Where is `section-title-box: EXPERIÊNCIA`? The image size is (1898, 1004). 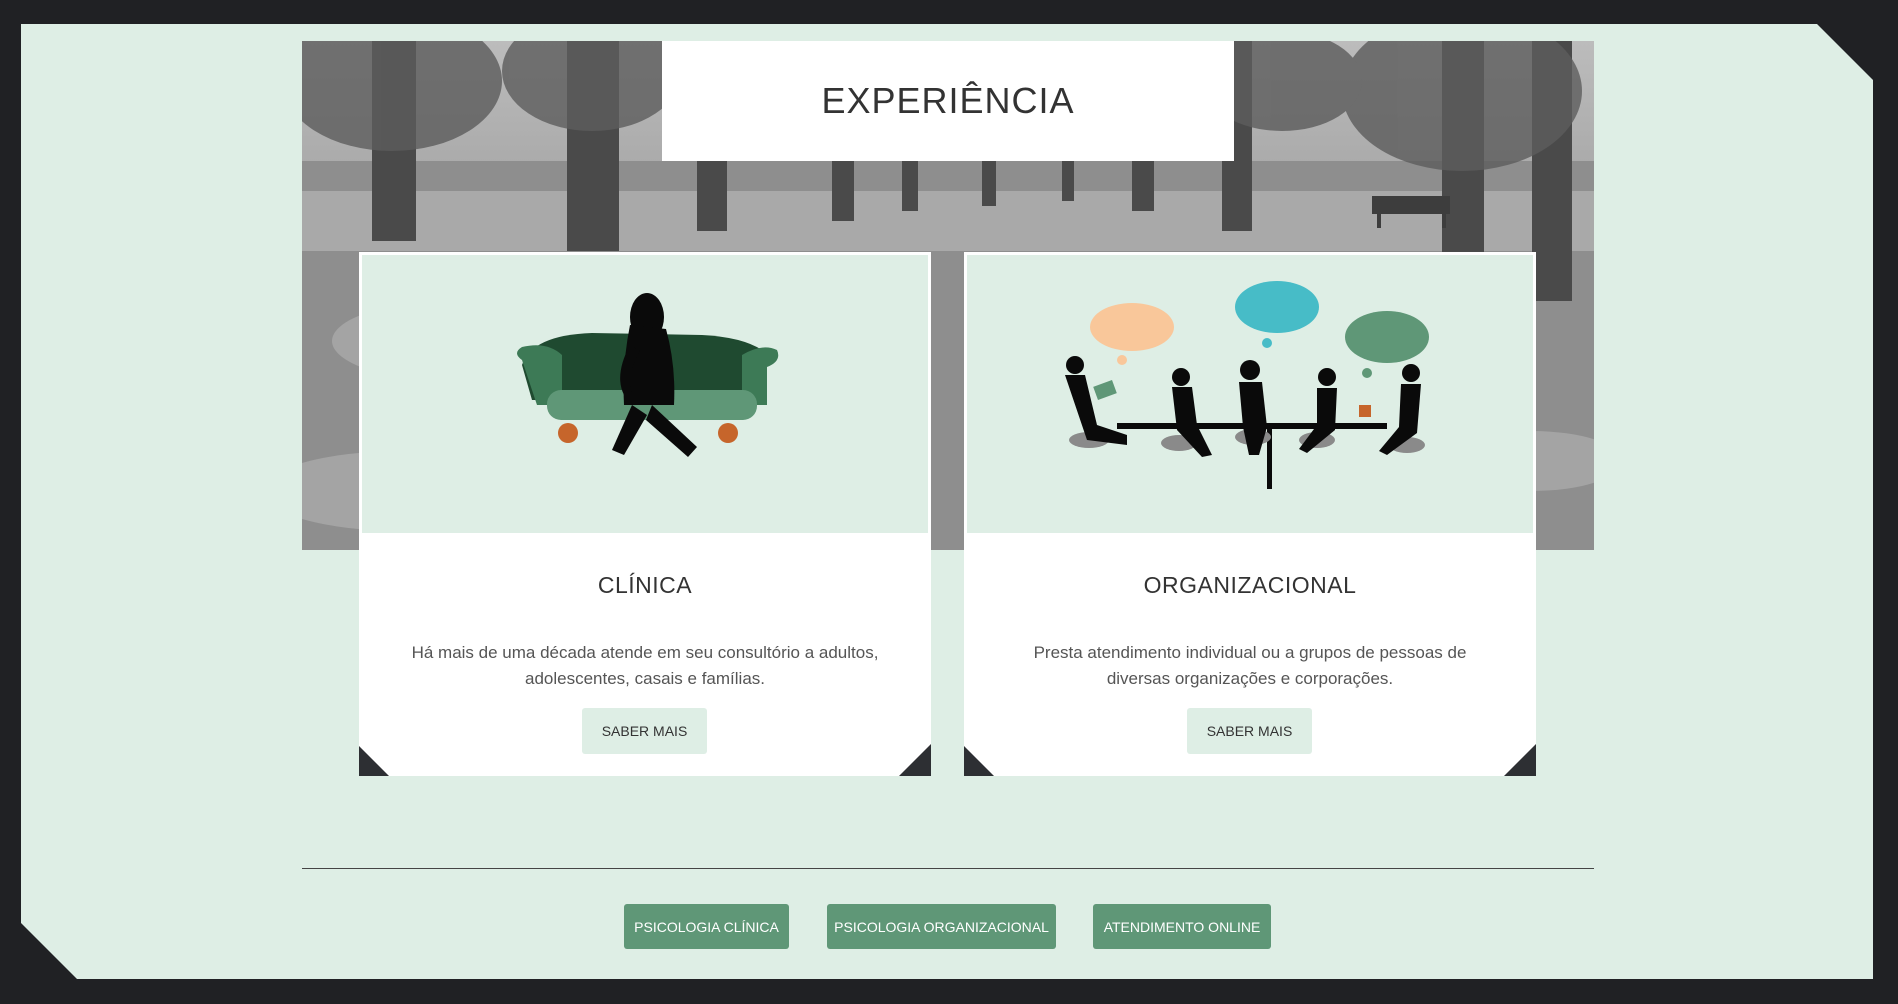 section-title-box: EXPERIÊNCIA is located at coordinates (948, 101).